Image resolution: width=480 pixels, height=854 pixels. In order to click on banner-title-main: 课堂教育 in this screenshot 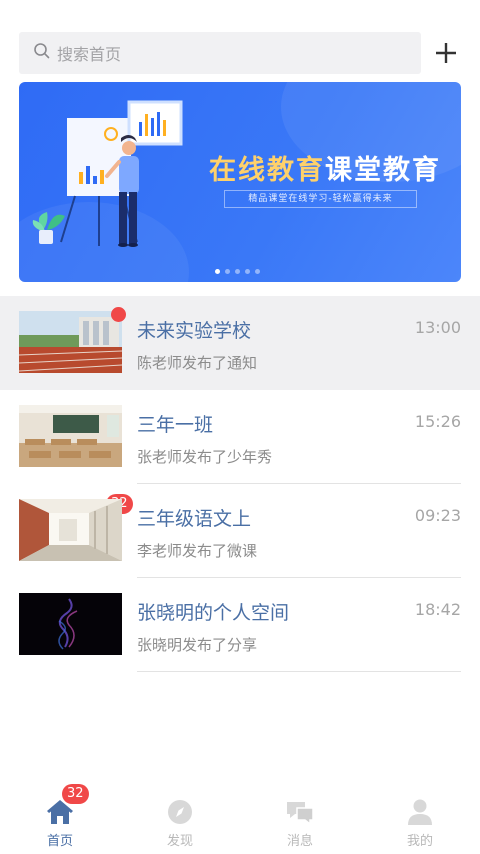, I will do `click(383, 170)`.